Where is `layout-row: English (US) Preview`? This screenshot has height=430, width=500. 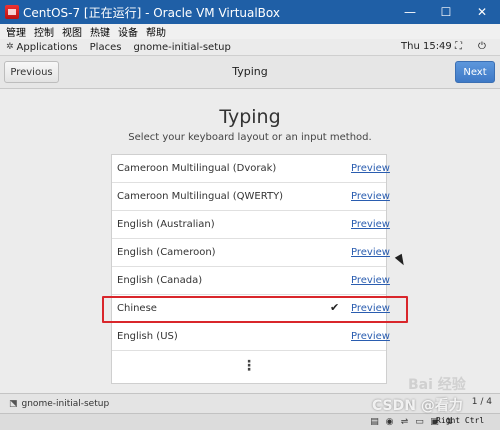 layout-row: English (US) Preview is located at coordinates (251, 337).